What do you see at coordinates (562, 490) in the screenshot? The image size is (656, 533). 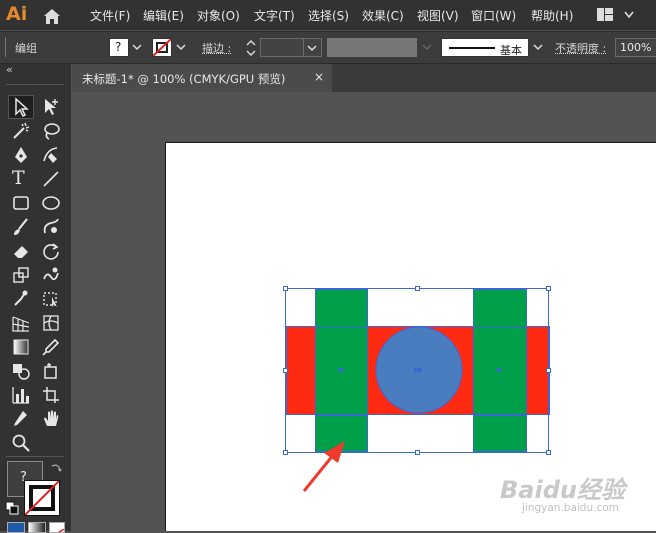 I see `baidu-watermark: Baidu经验` at bounding box center [562, 490].